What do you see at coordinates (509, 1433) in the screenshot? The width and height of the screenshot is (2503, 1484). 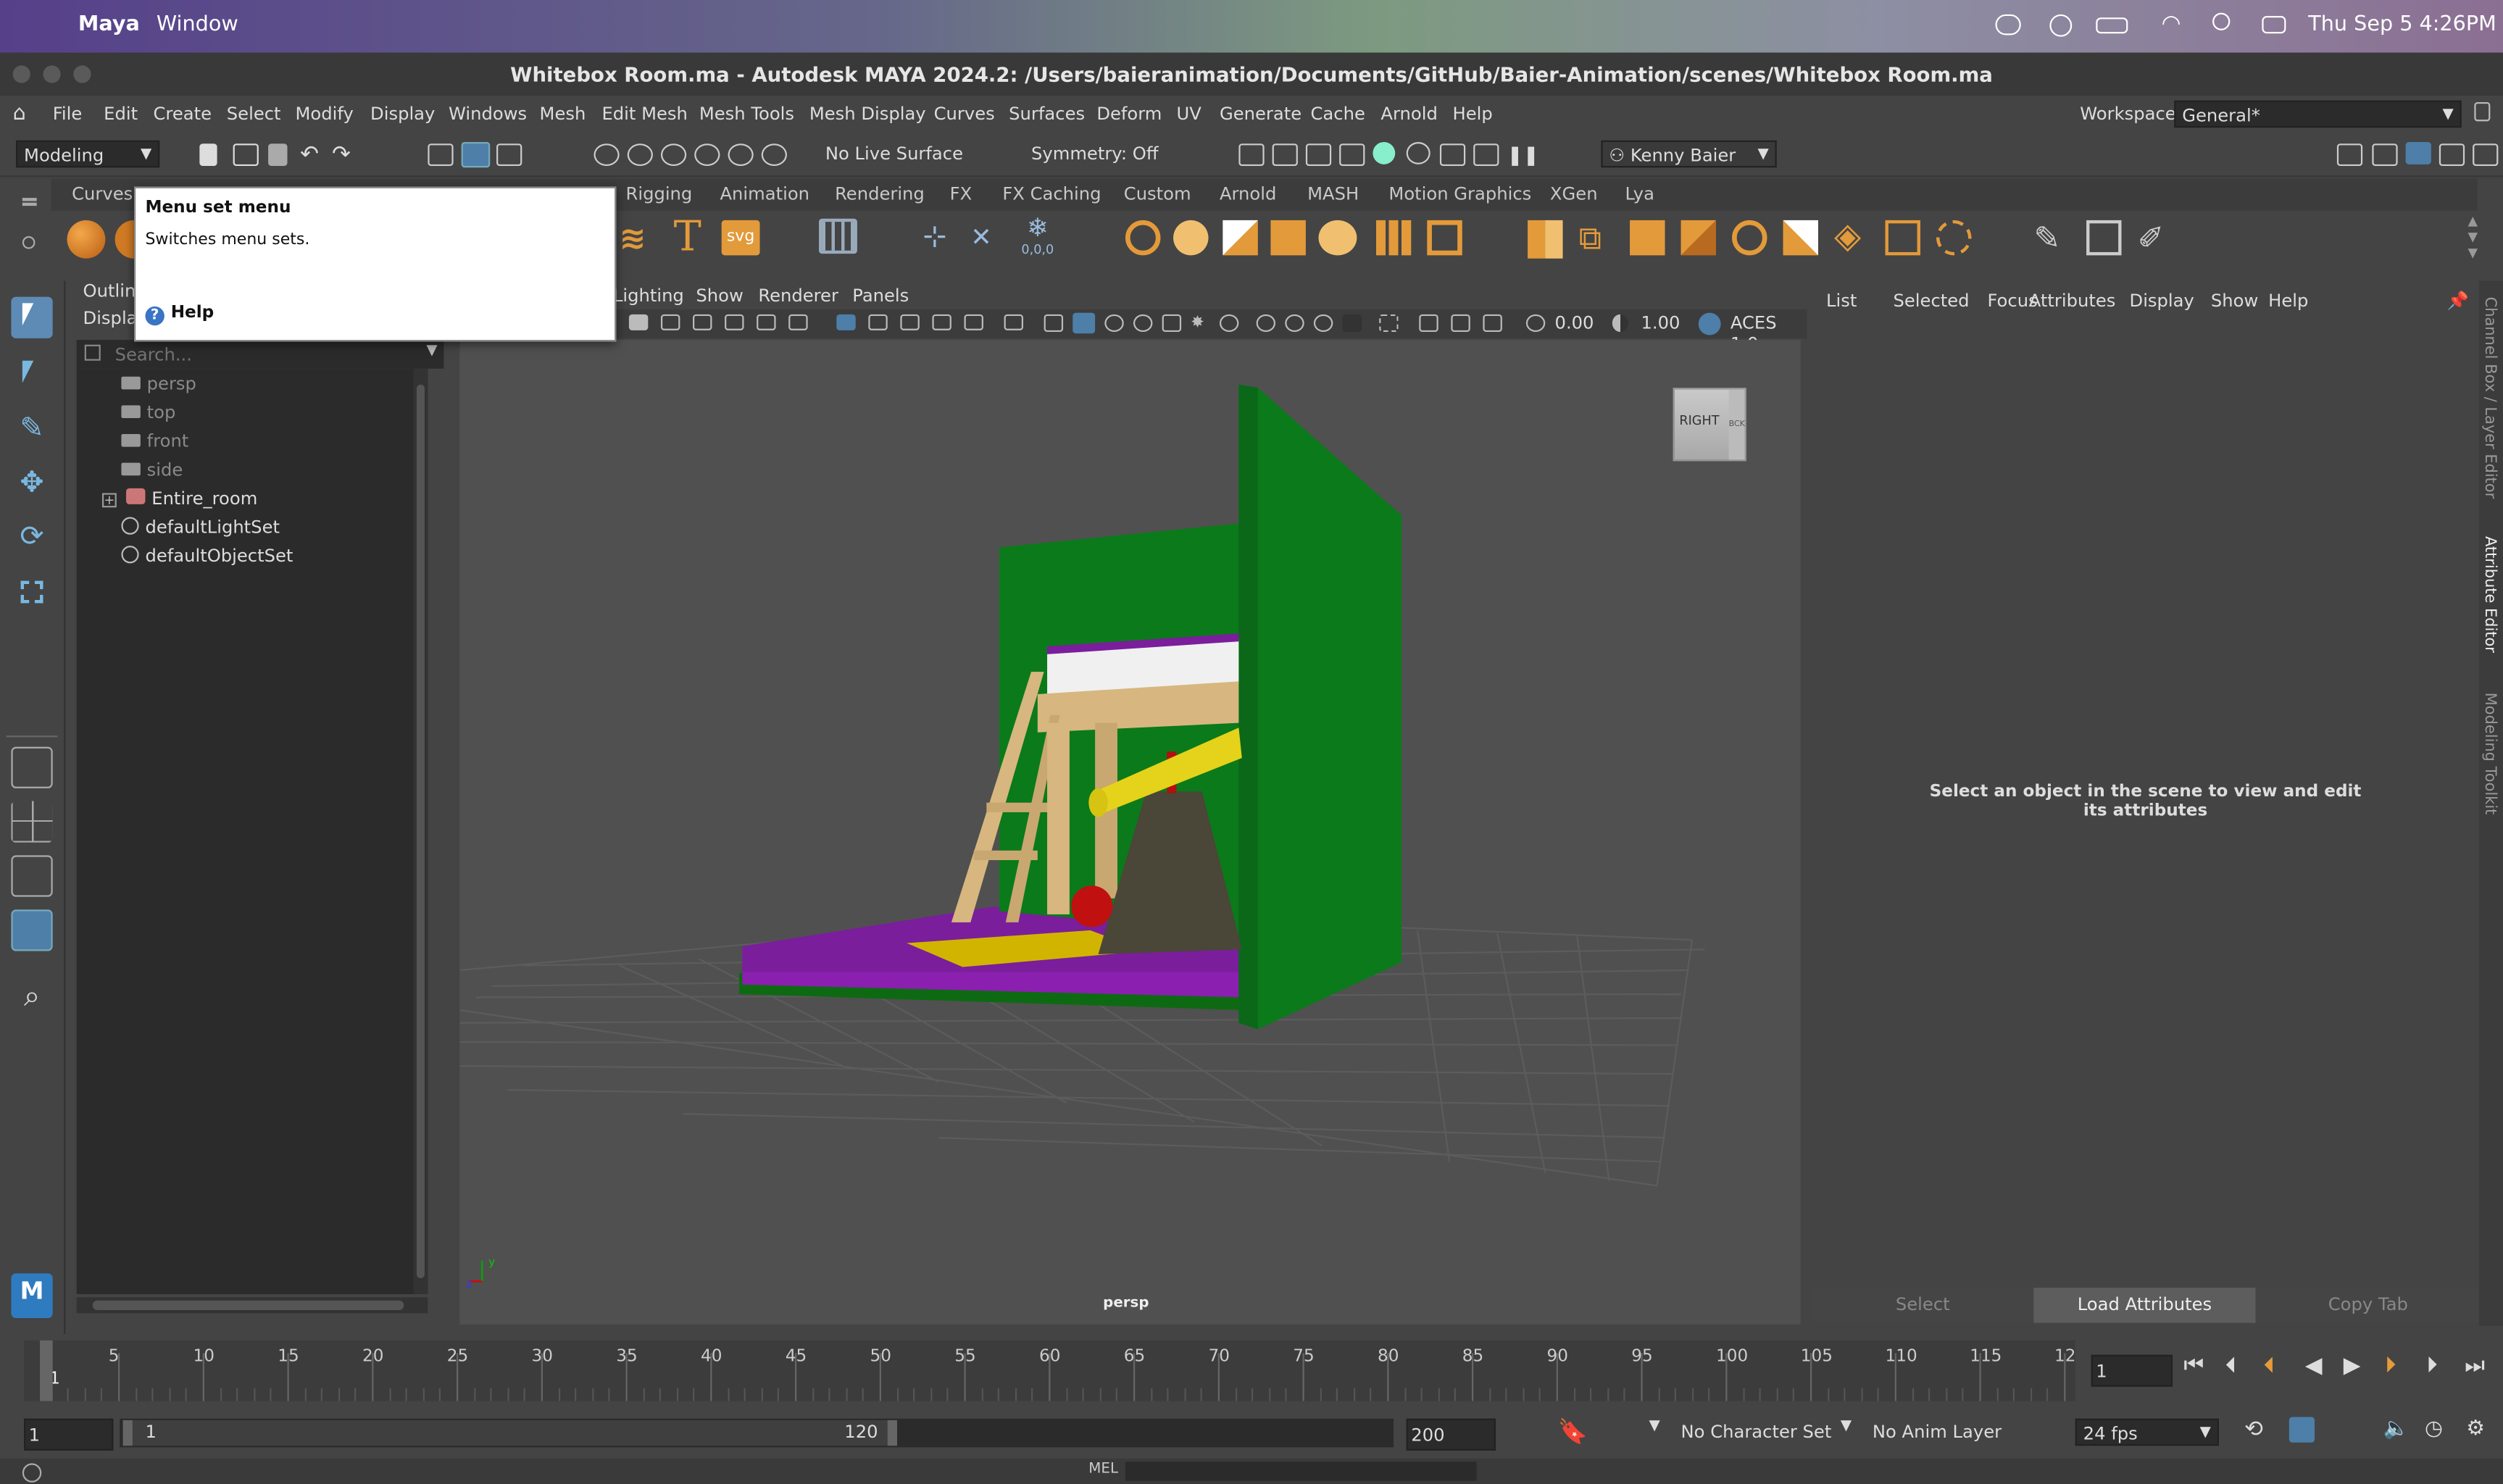 I see `range-bar` at bounding box center [509, 1433].